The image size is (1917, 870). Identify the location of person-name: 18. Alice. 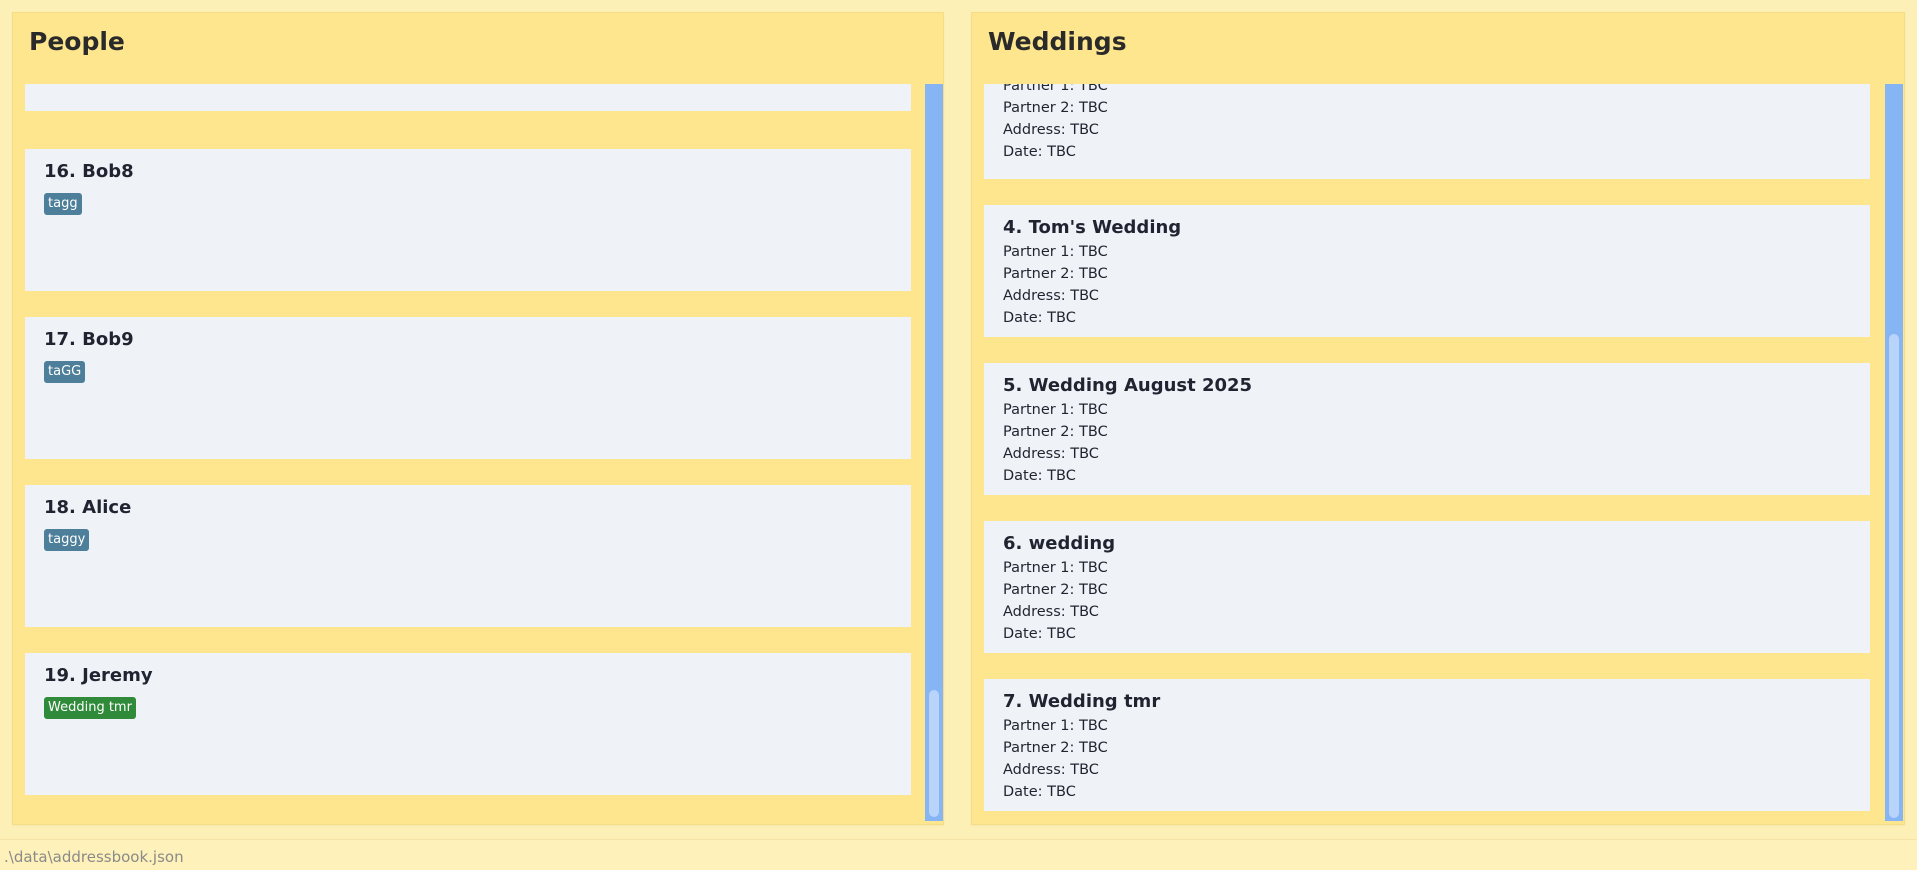
(88, 507).